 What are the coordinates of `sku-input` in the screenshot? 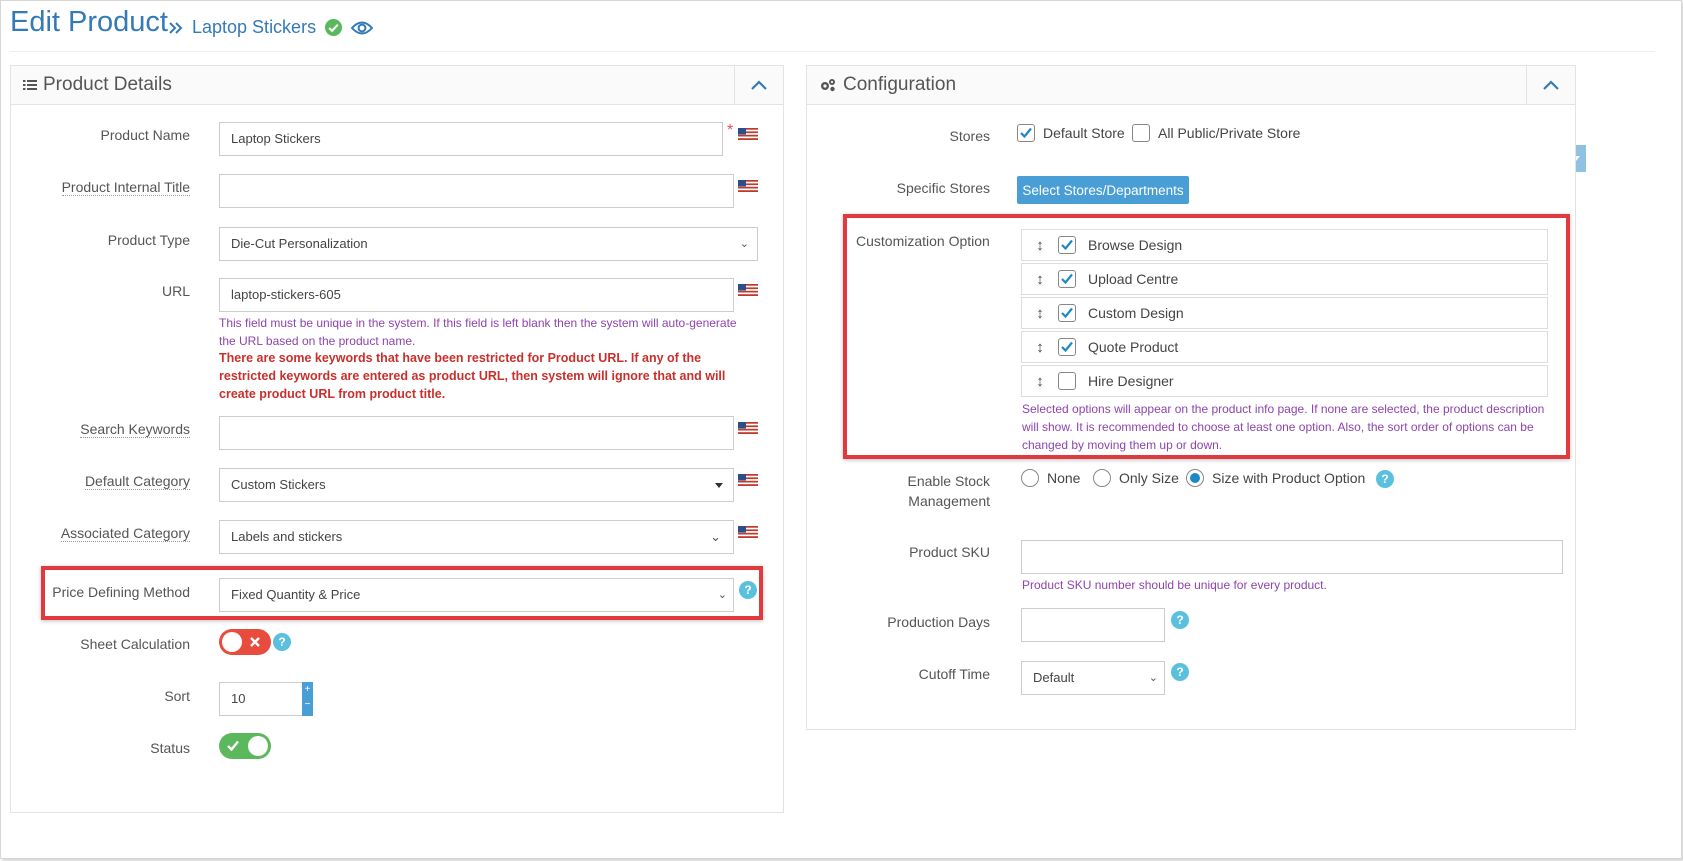 It's located at (1292, 557).